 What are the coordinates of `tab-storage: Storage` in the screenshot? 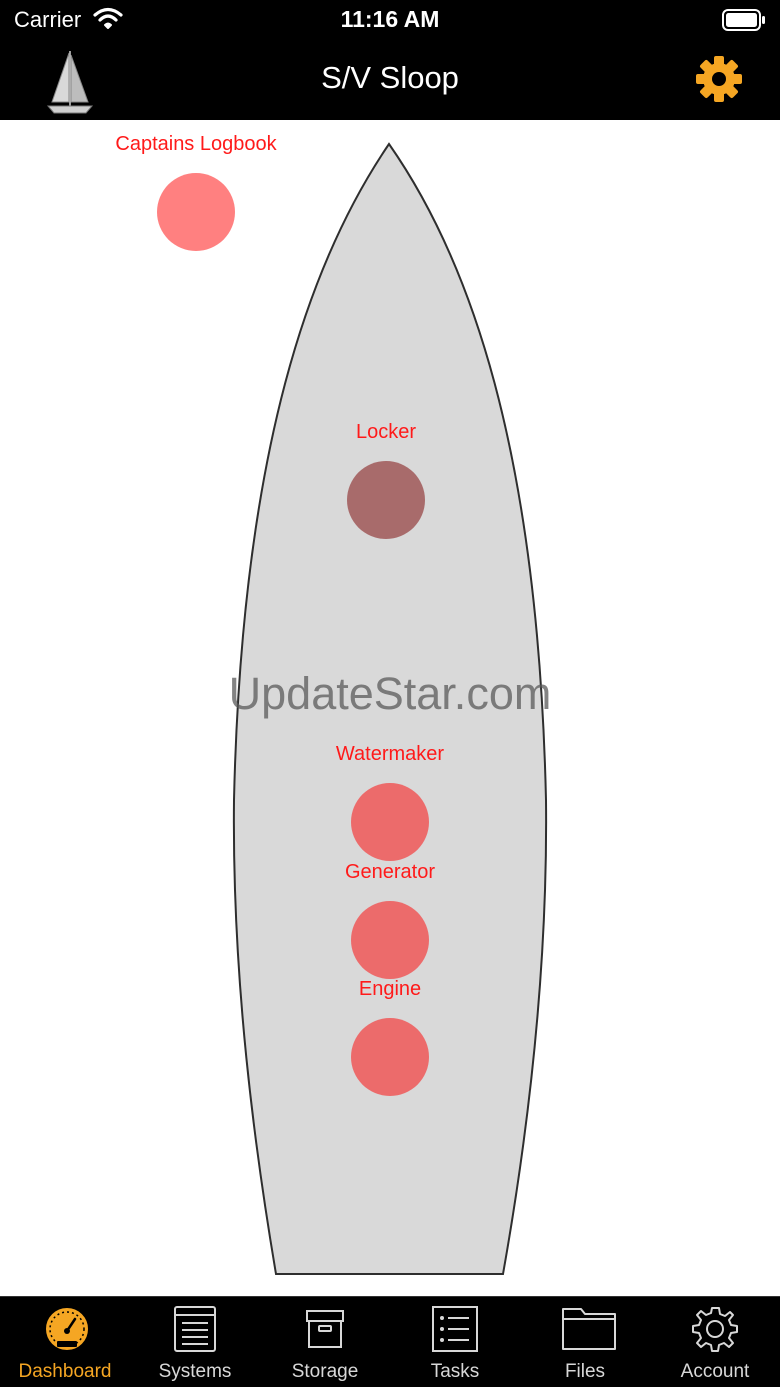 It's located at (325, 1342).